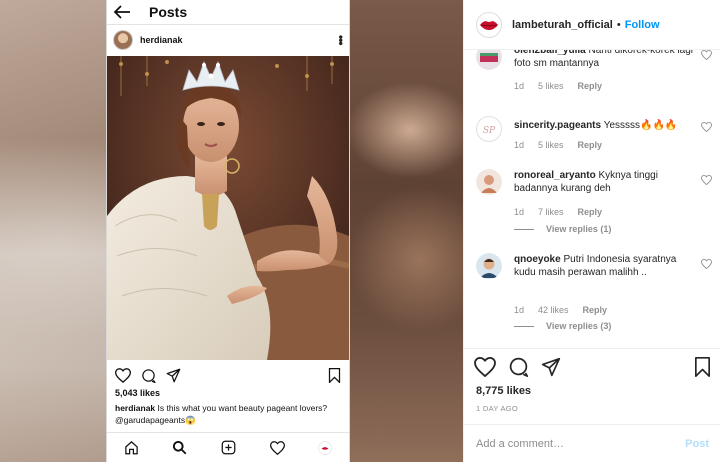  What do you see at coordinates (702, 366) in the screenshot?
I see `save-bookmark-icon` at bounding box center [702, 366].